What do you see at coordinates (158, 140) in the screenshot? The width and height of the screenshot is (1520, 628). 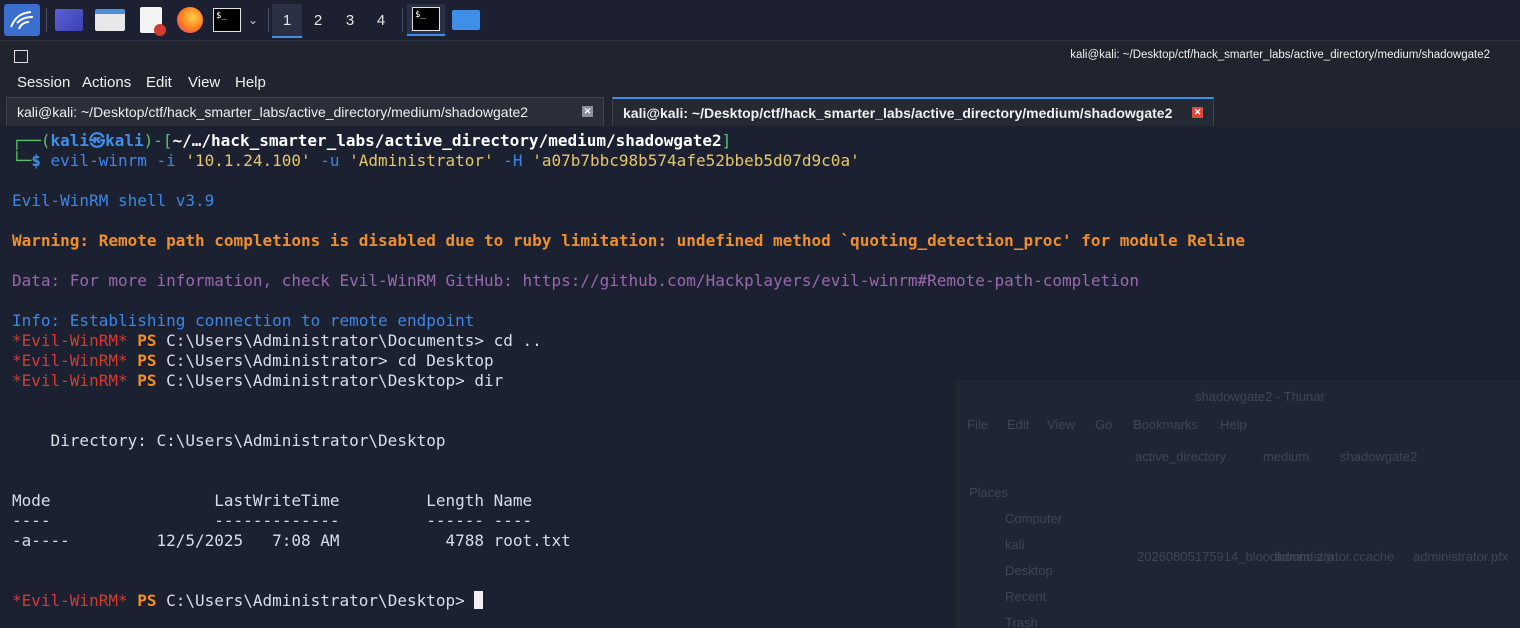 I see `prompt-mid: )-[` at bounding box center [158, 140].